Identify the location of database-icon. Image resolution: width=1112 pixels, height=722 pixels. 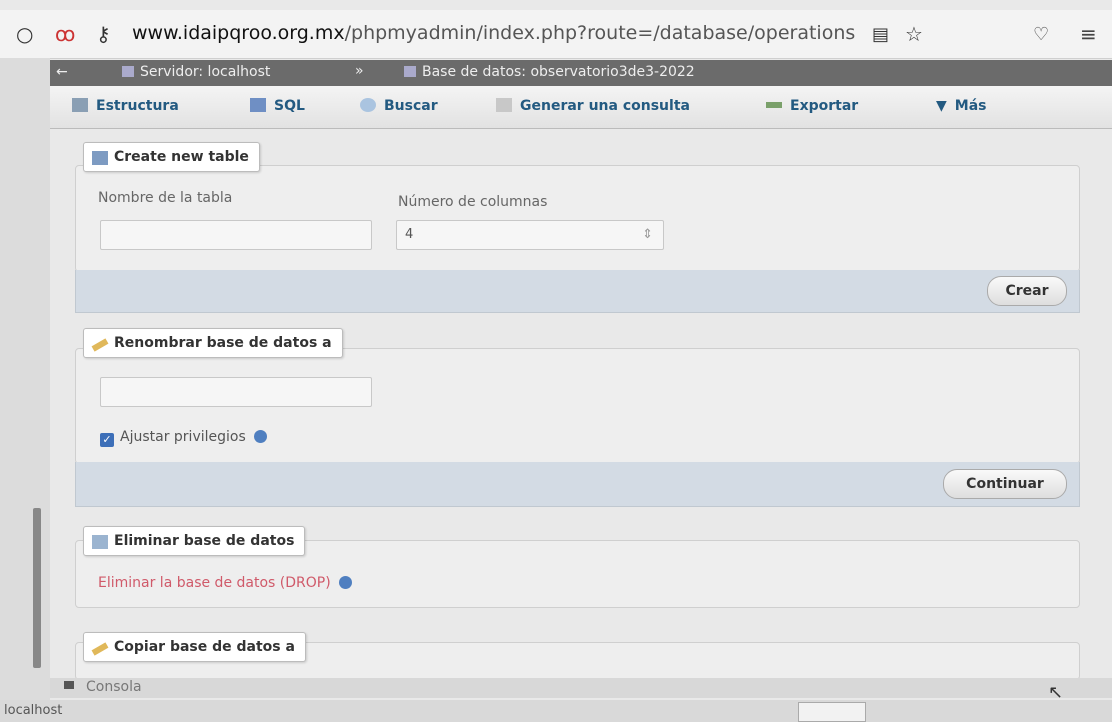
(410, 71).